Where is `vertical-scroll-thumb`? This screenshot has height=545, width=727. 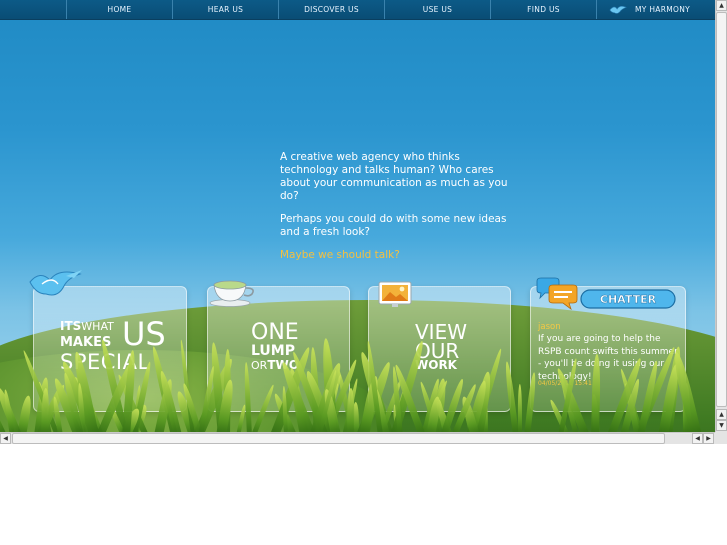
vertical-scroll-thumb is located at coordinates (721, 209).